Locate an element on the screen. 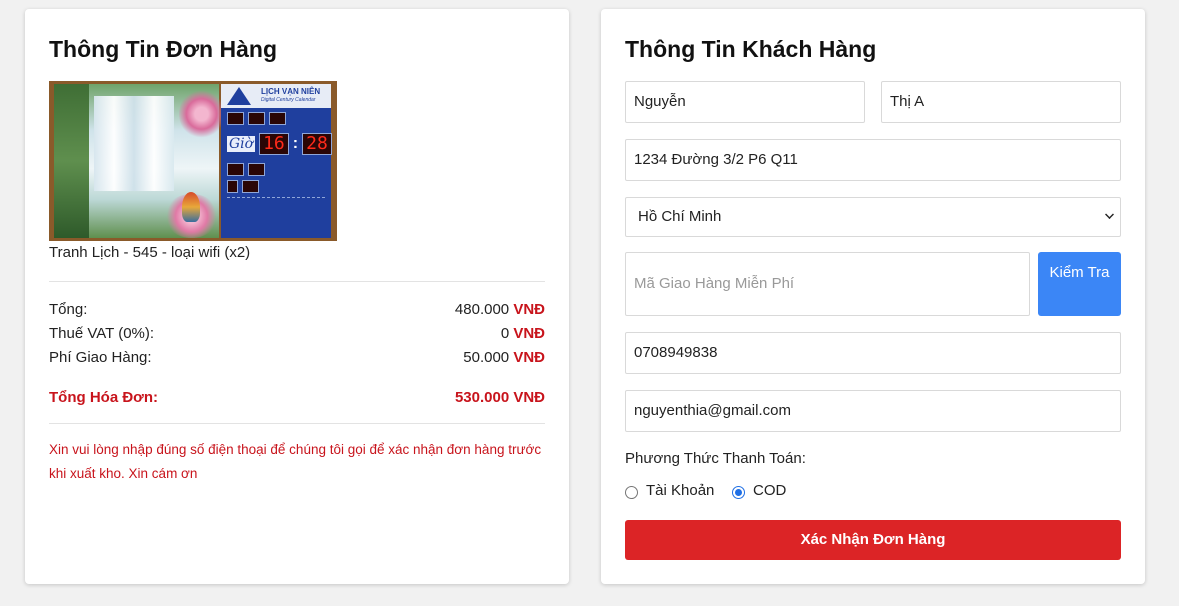 Image resolution: width=1179 pixels, height=606 pixels. swans-decoration is located at coordinates (276, 204).